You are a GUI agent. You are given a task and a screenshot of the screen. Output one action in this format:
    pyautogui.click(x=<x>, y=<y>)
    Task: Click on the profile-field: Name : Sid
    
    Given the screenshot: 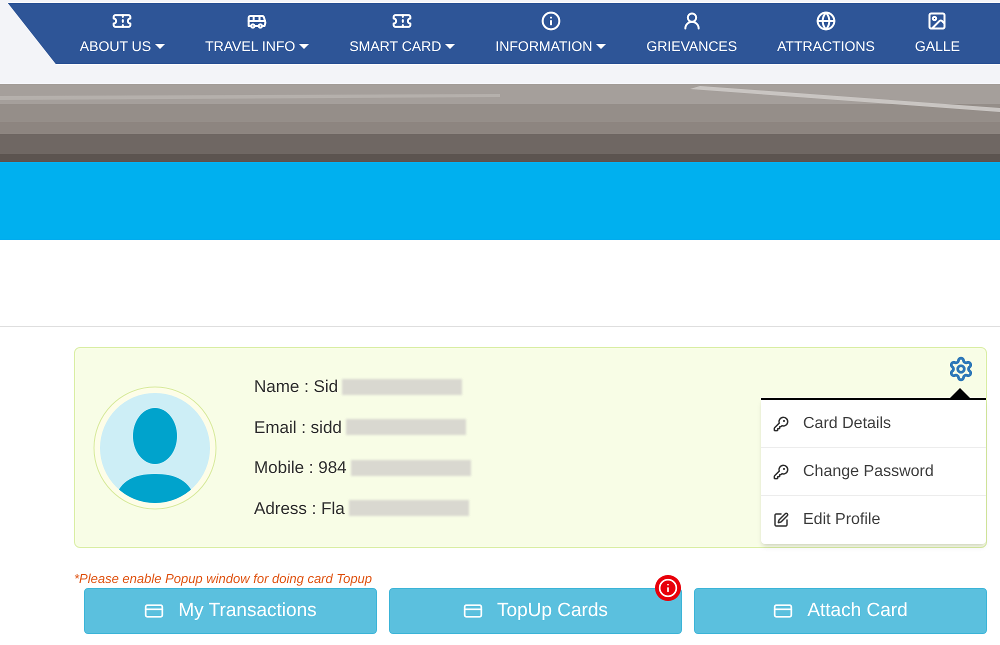 What is the action you would take?
    pyautogui.click(x=296, y=387)
    